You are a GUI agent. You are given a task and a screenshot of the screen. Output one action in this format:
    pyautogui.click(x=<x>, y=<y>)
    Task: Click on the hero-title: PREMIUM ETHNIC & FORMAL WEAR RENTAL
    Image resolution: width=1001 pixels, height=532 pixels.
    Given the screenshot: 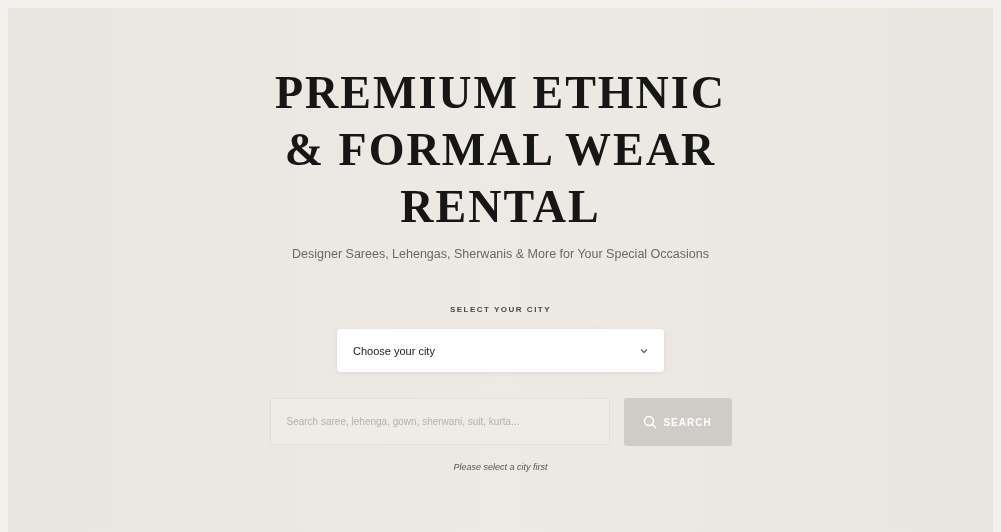 What is the action you would take?
    pyautogui.click(x=500, y=150)
    